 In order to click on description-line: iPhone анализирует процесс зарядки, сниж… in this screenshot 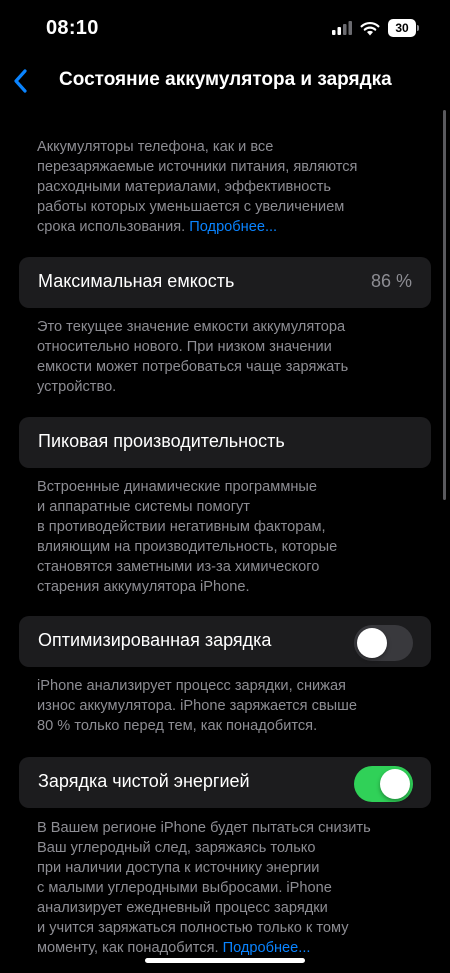, I will do `click(191, 686)`.